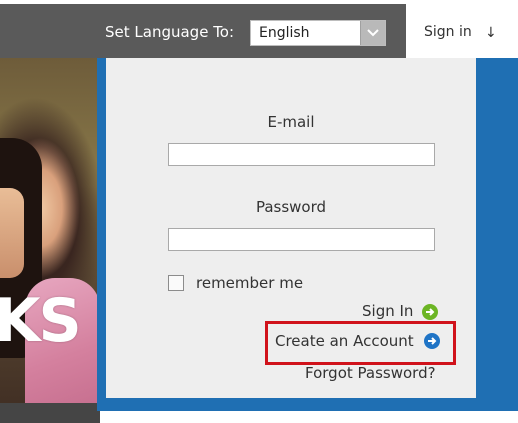  Describe the element at coordinates (387, 311) in the screenshot. I see `signin-button: Sign In` at that location.